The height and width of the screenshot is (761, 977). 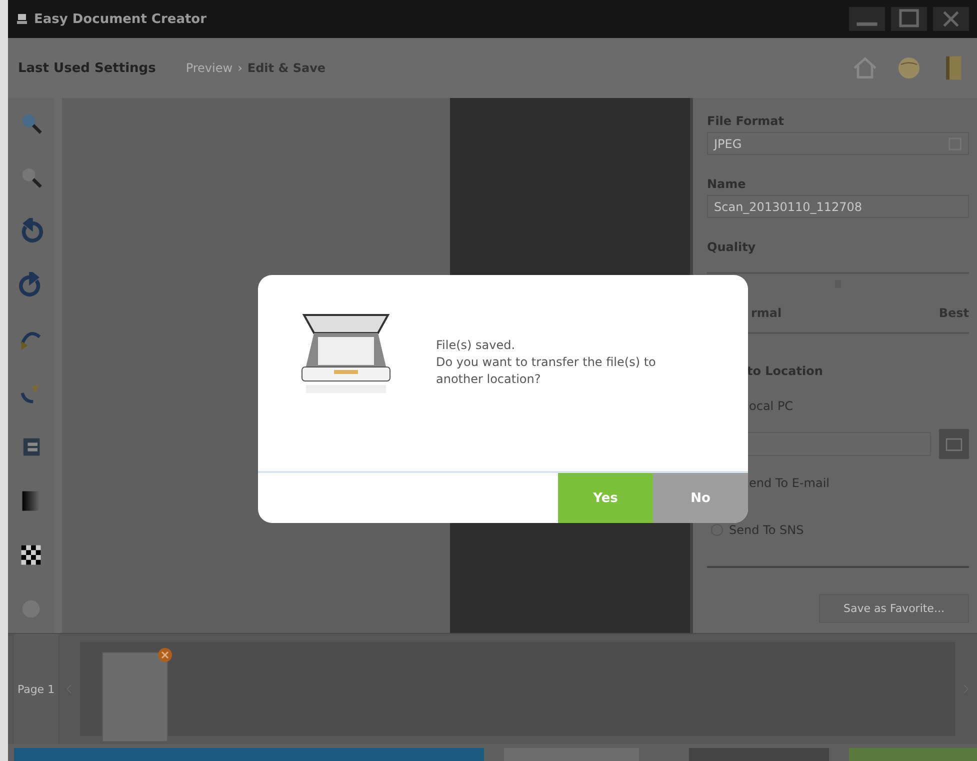 What do you see at coordinates (838, 144) in the screenshot?
I see `format-dropdown: JPEG` at bounding box center [838, 144].